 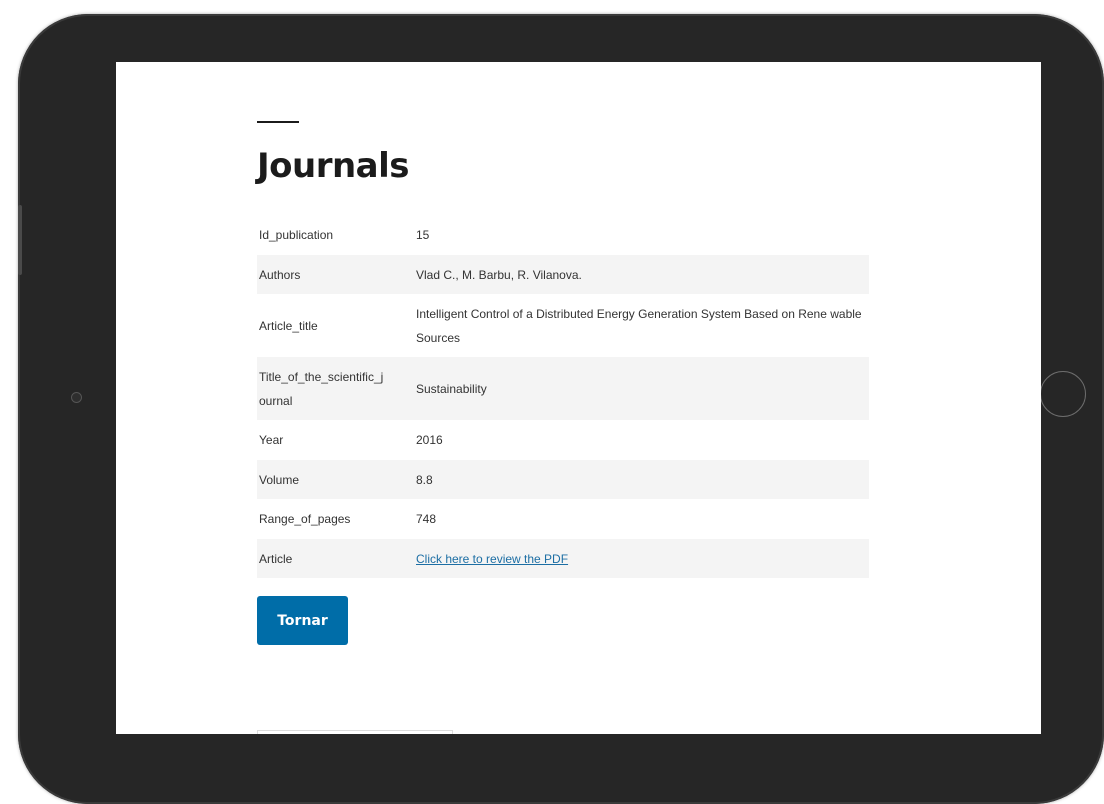 I want to click on pdf-review-link: Click here to review the PDF, so click(x=492, y=559).